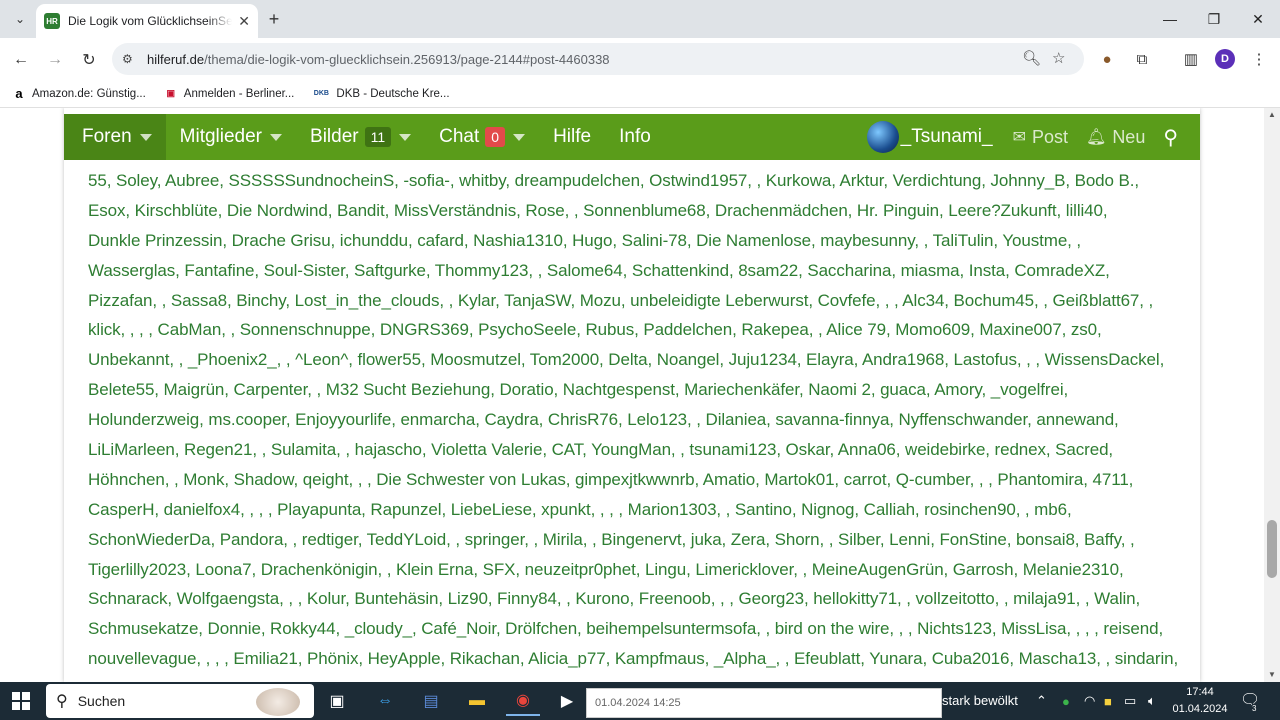 The image size is (1280, 720). I want to click on nav-chat: Chat 0, so click(482, 137).